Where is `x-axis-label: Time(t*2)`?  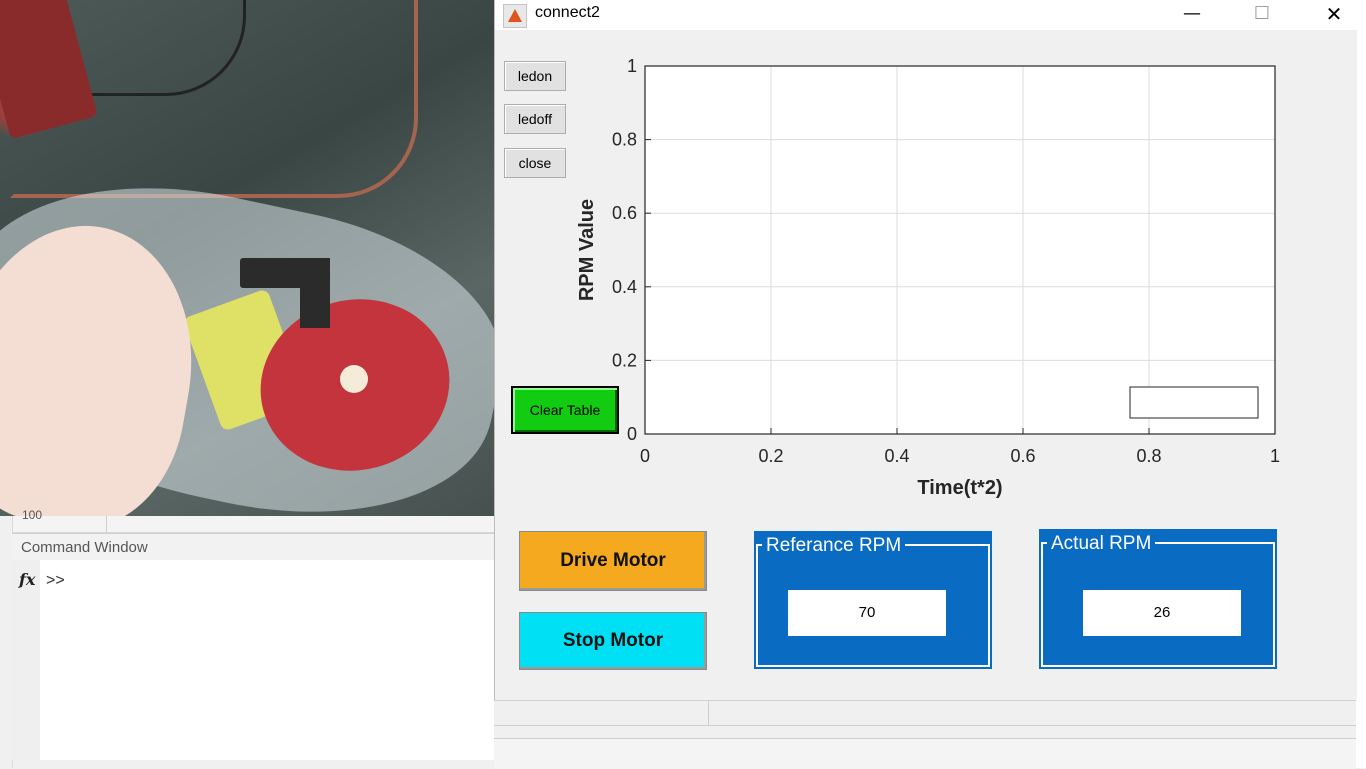 x-axis-label: Time(t*2) is located at coordinates (959, 488).